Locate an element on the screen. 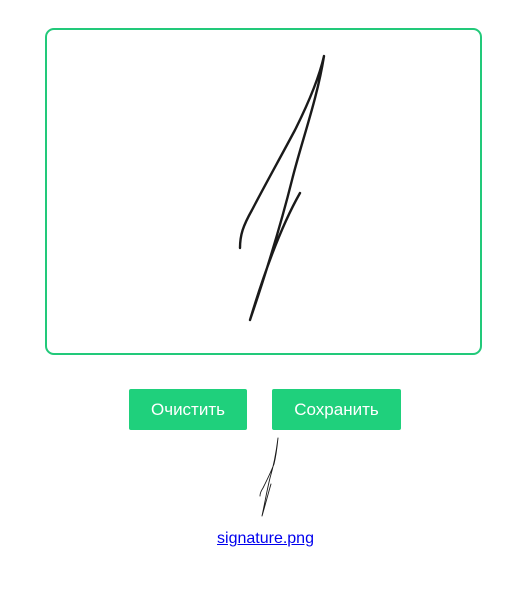 This screenshot has width=531, height=589. signature-download-link: signature.png is located at coordinates (265, 538).